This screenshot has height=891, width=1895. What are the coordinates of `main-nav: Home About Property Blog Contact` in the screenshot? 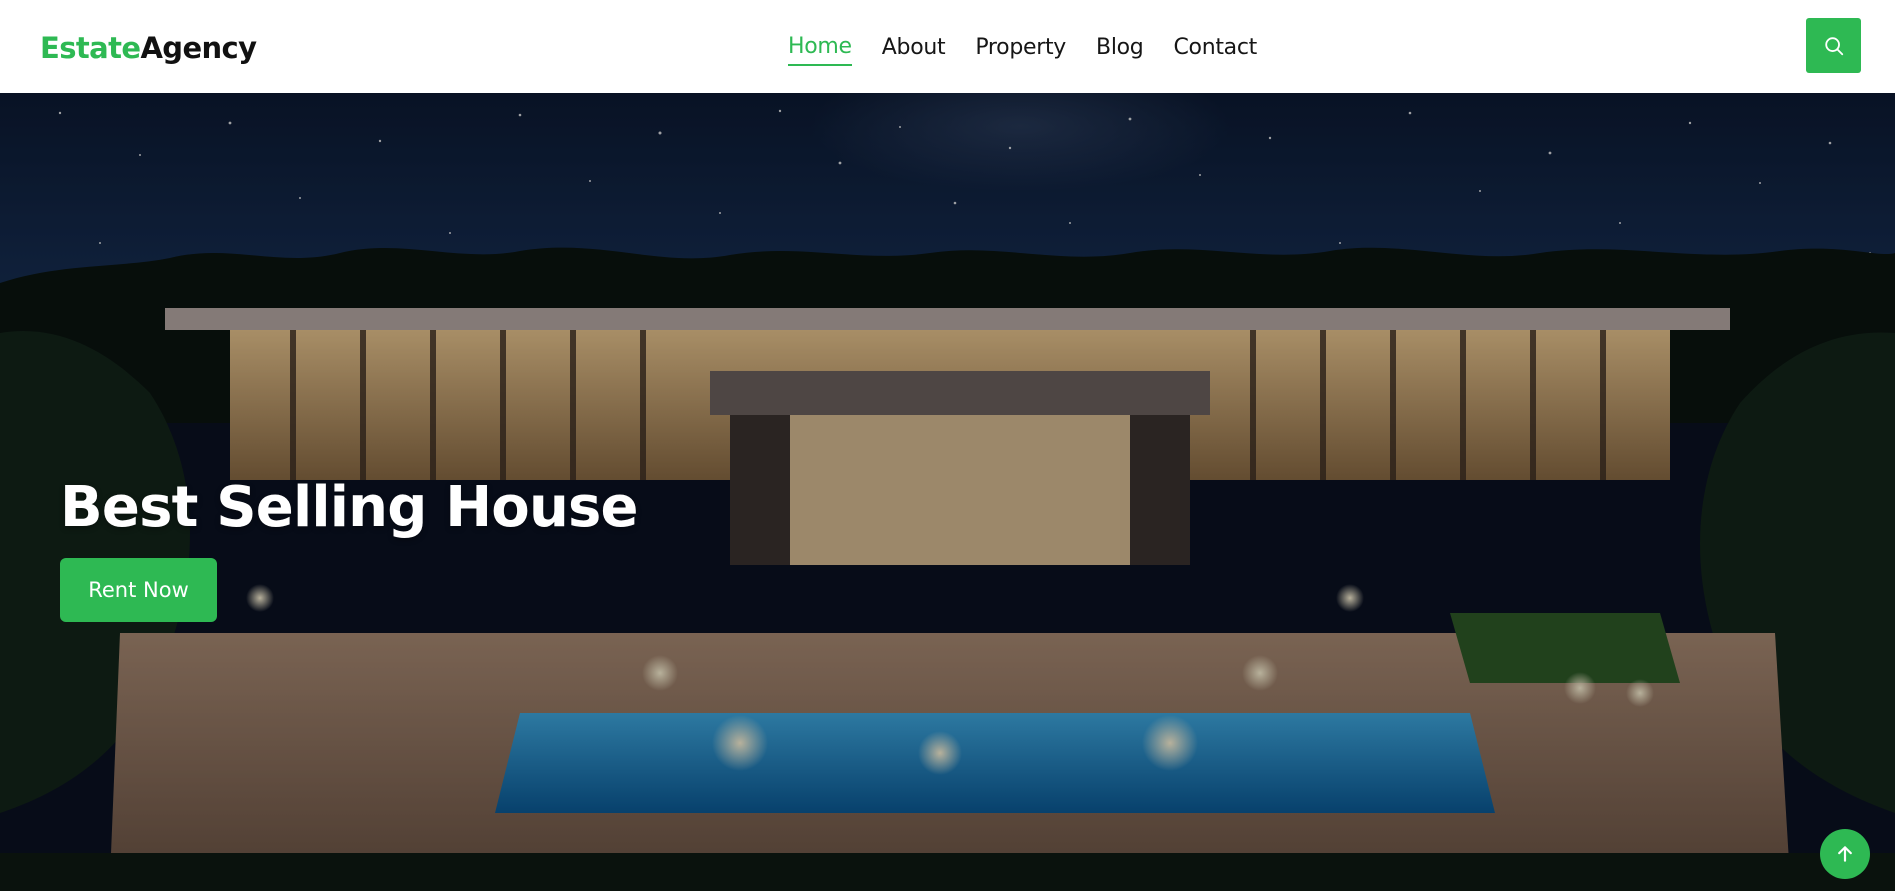 It's located at (1022, 48).